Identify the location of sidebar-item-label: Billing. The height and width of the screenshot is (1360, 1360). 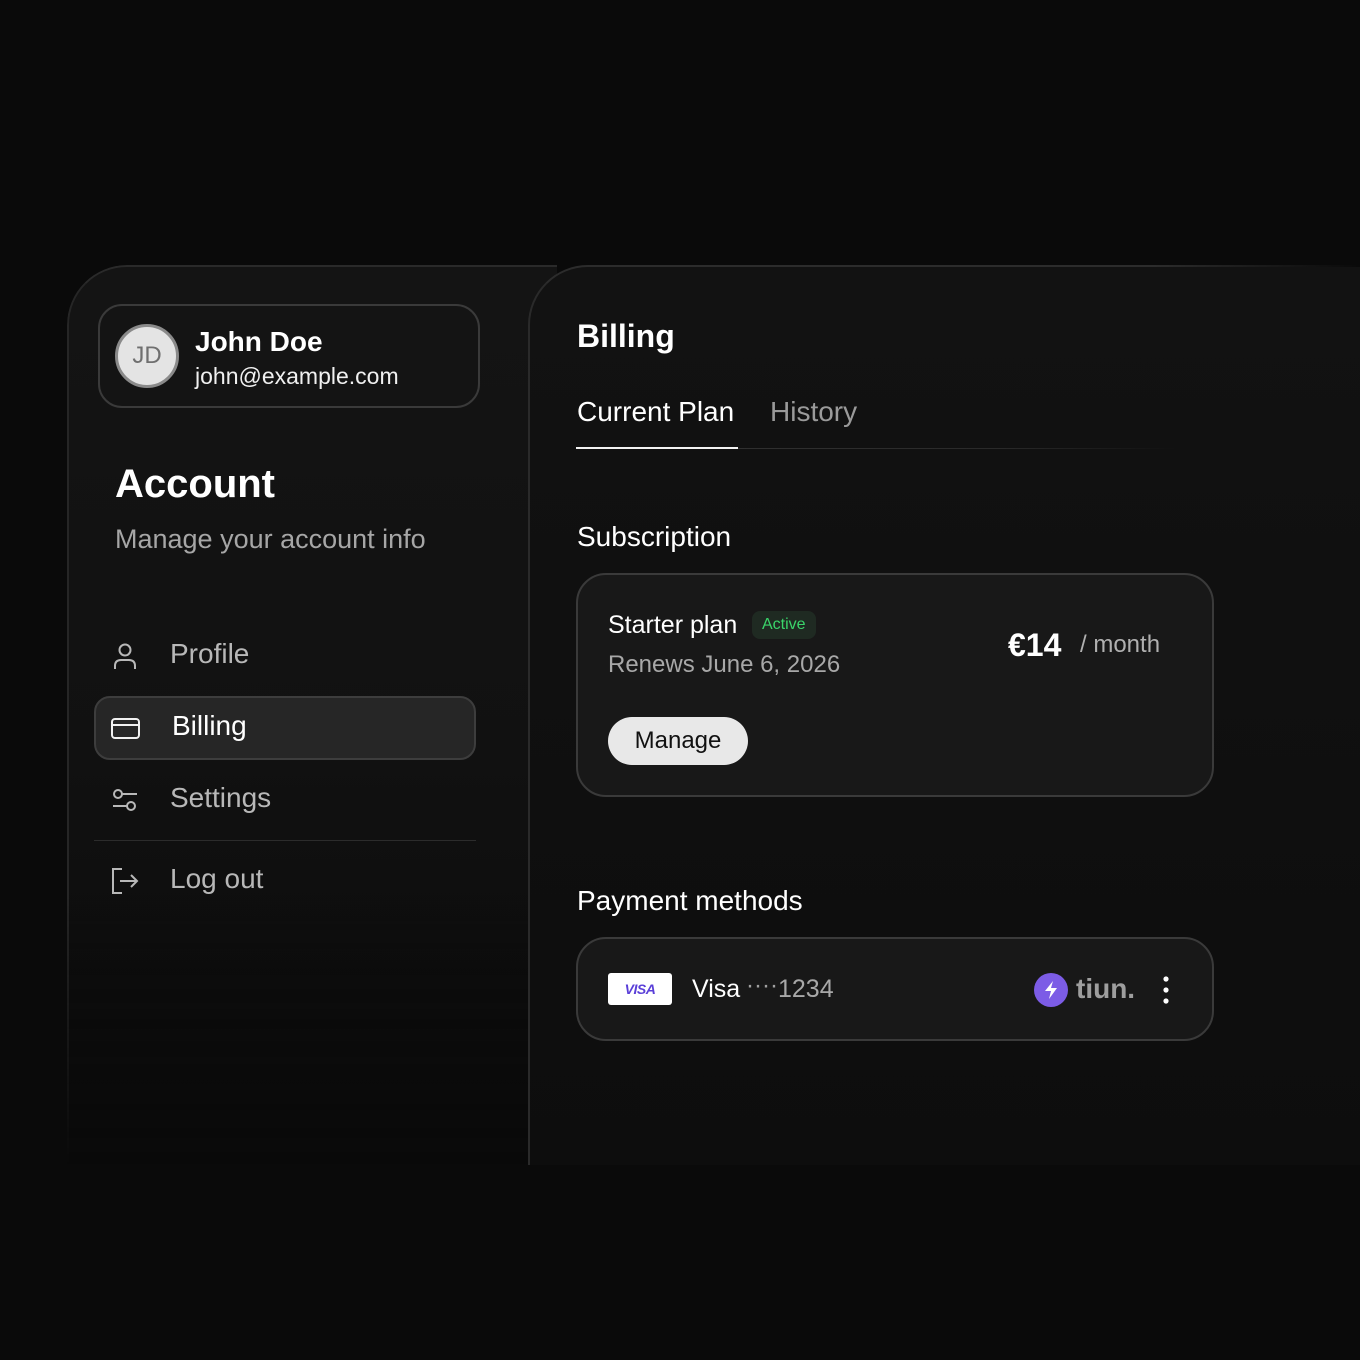
(209, 725).